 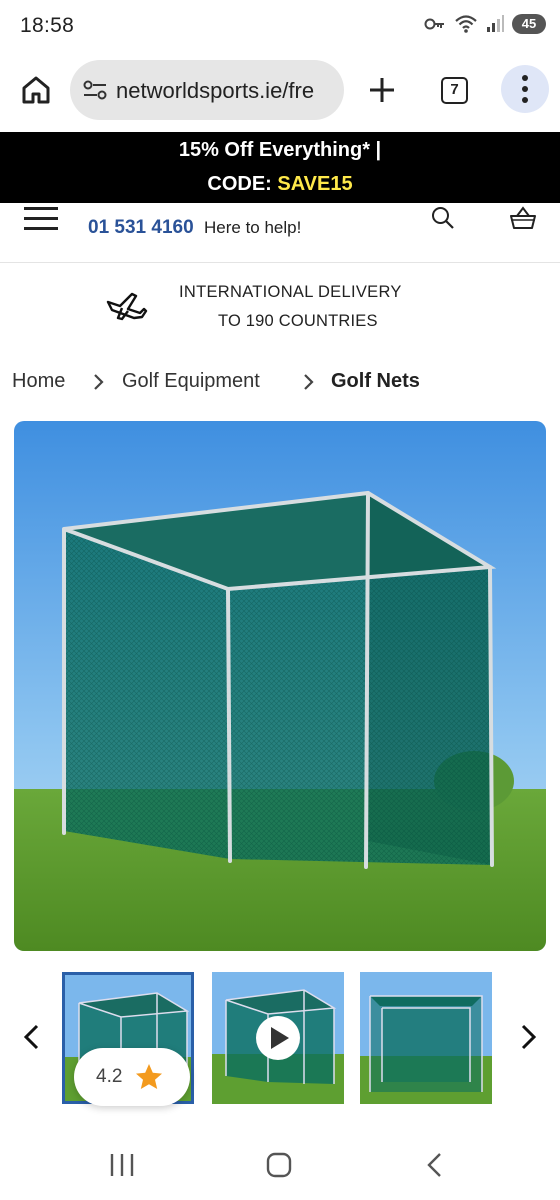 What do you see at coordinates (435, 1165) in the screenshot?
I see `back-icon` at bounding box center [435, 1165].